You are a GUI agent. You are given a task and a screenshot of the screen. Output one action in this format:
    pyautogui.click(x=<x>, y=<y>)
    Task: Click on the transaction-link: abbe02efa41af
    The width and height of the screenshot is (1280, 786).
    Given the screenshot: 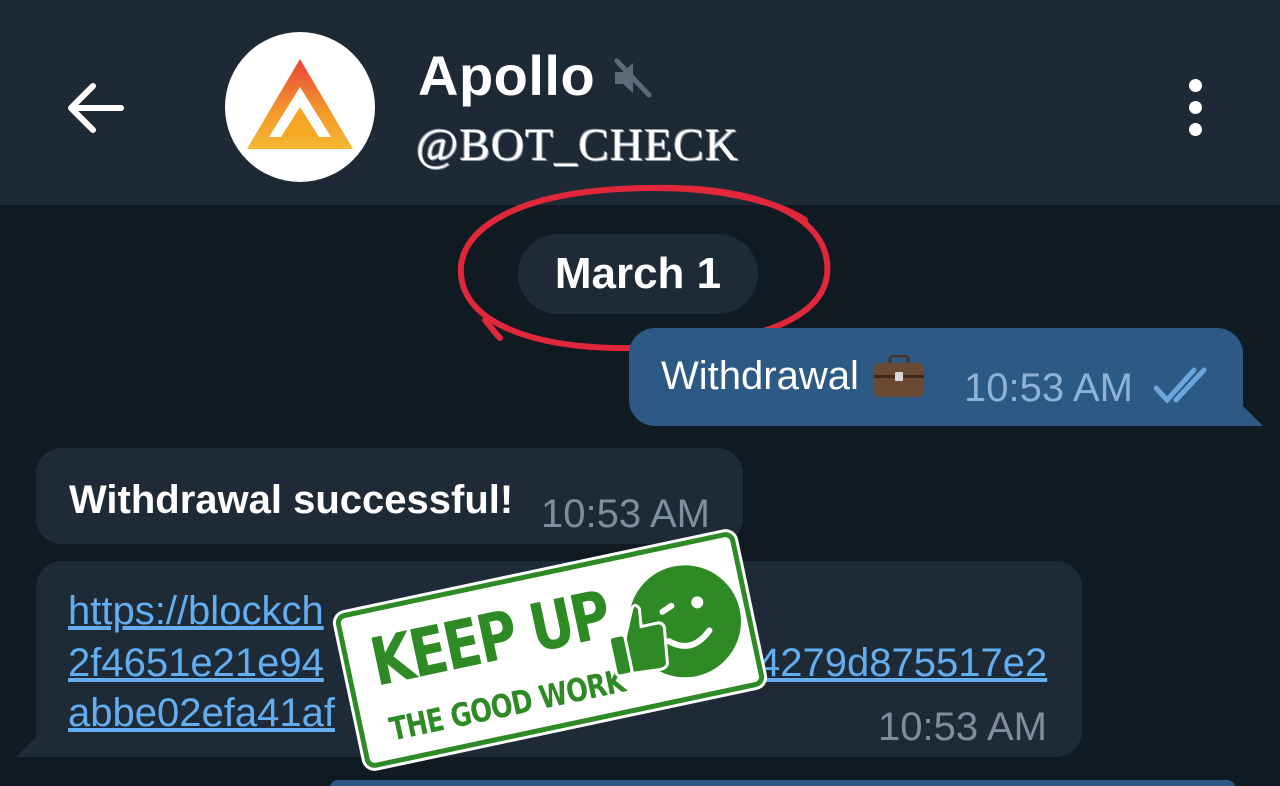 What is the action you would take?
    pyautogui.click(x=201, y=713)
    